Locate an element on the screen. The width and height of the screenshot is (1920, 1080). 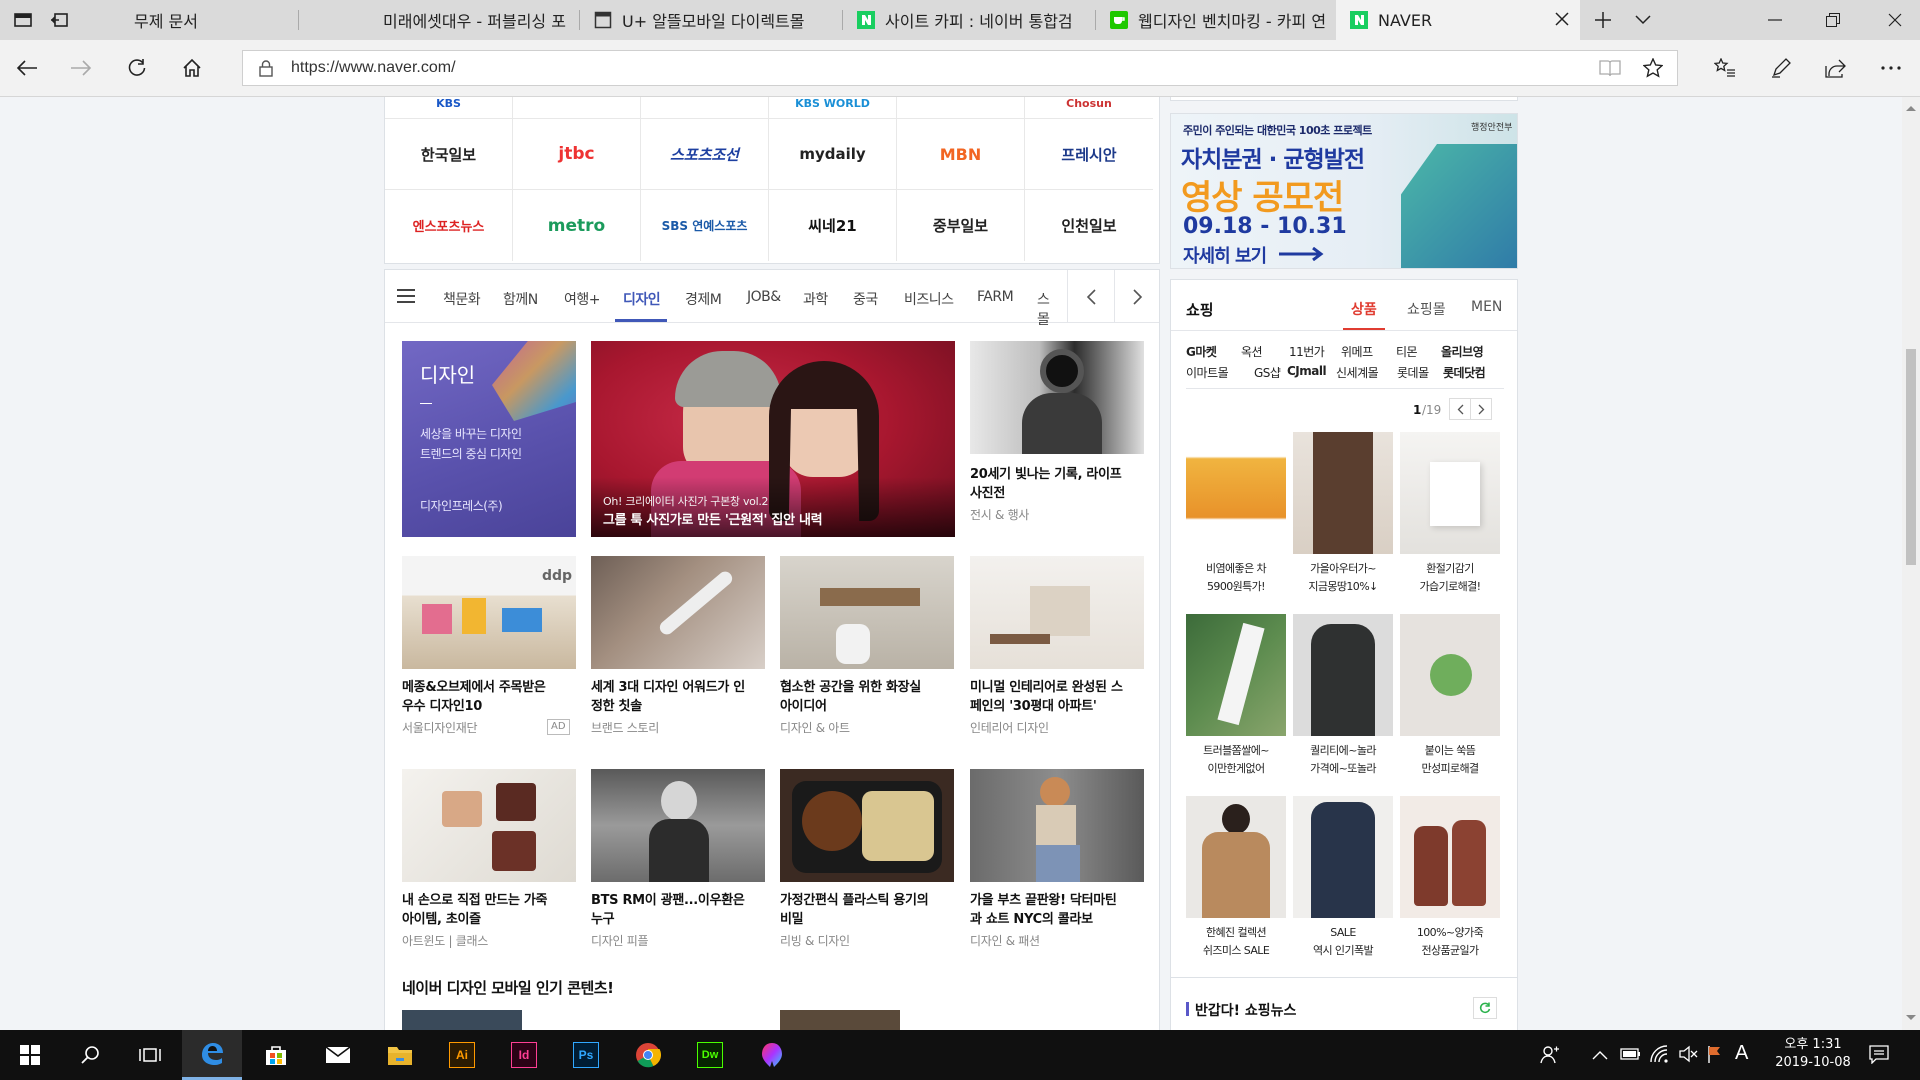
press-logo-cine21: 씨네21 is located at coordinates (833, 225).